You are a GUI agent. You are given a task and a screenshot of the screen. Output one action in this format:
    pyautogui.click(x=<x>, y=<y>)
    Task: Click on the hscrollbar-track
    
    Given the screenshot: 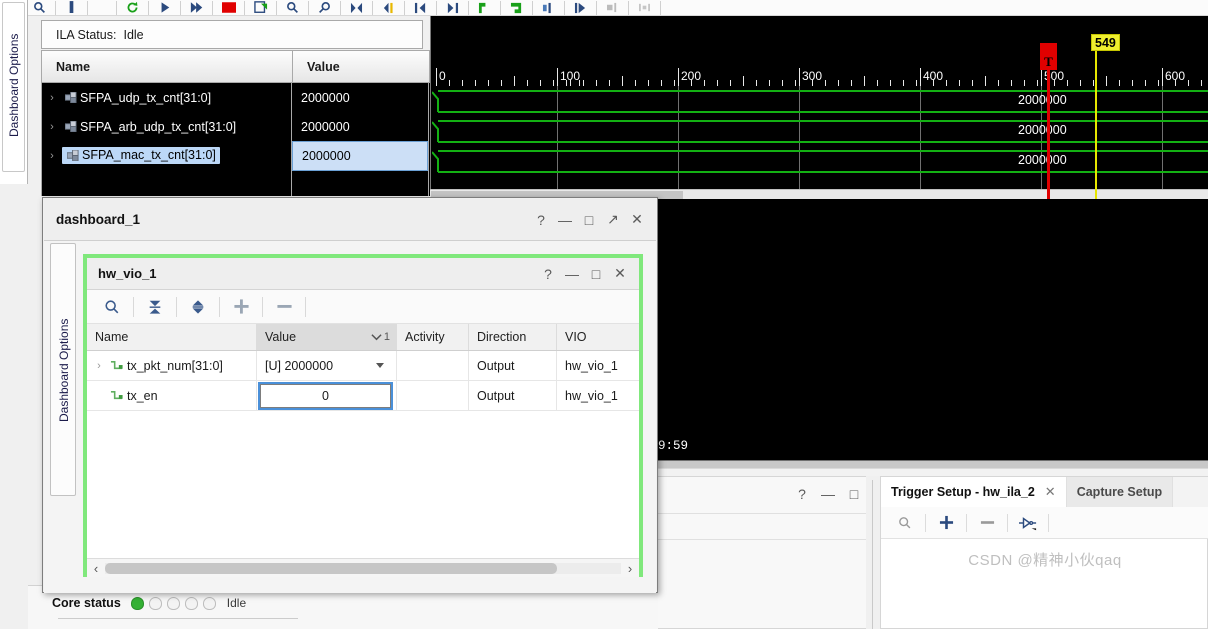 What is the action you would take?
    pyautogui.click(x=363, y=568)
    